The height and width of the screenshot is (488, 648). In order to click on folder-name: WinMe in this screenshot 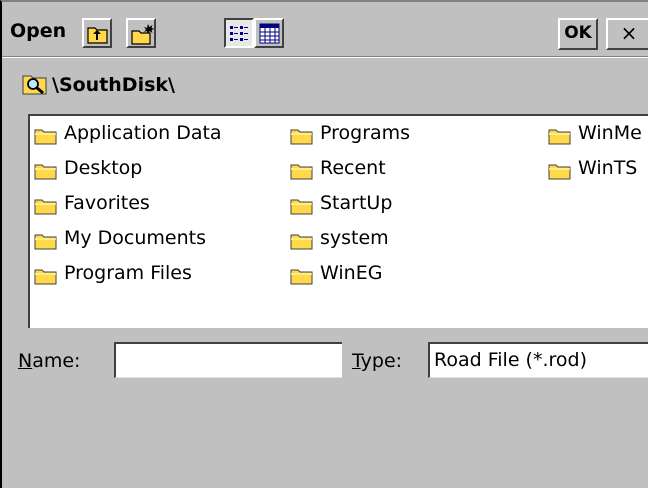, I will do `click(610, 133)`.